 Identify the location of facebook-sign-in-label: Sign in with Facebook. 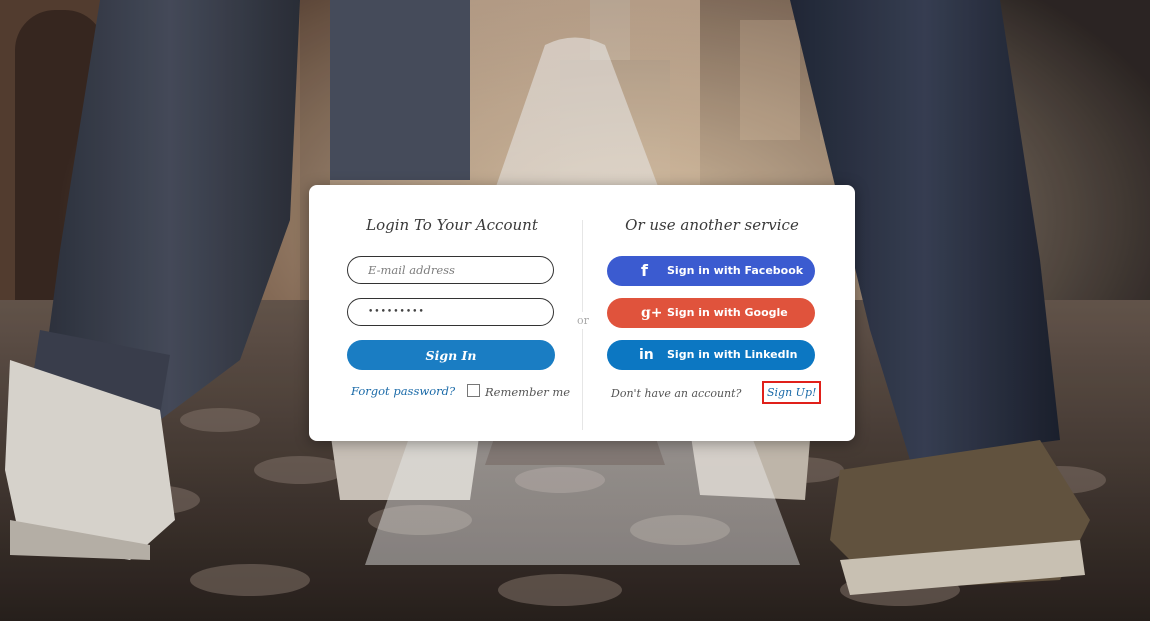
(735, 270).